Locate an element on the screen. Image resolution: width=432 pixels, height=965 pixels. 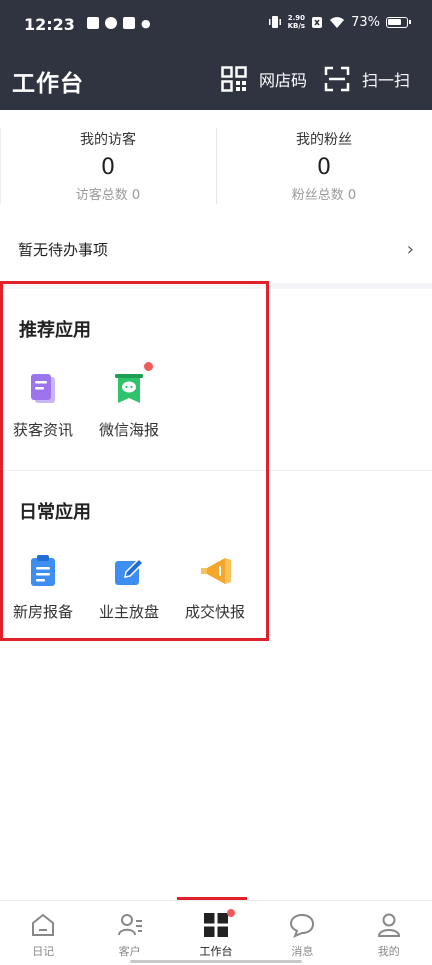
tab-workbench: 工作台 is located at coordinates (216, 933).